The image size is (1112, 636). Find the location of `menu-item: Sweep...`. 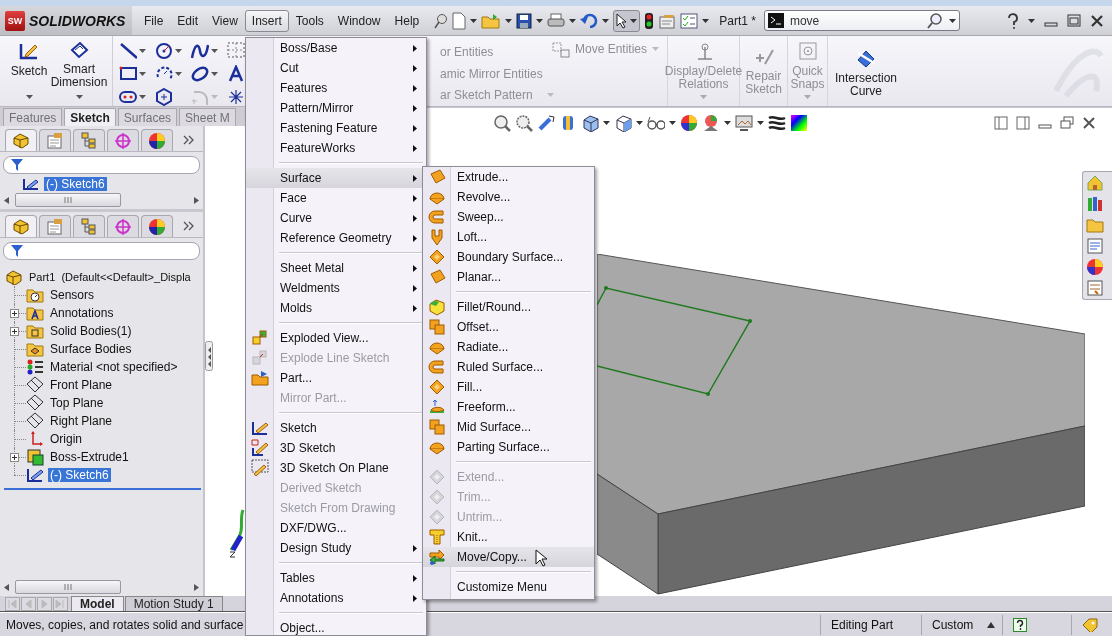

menu-item: Sweep... is located at coordinates (508, 217).